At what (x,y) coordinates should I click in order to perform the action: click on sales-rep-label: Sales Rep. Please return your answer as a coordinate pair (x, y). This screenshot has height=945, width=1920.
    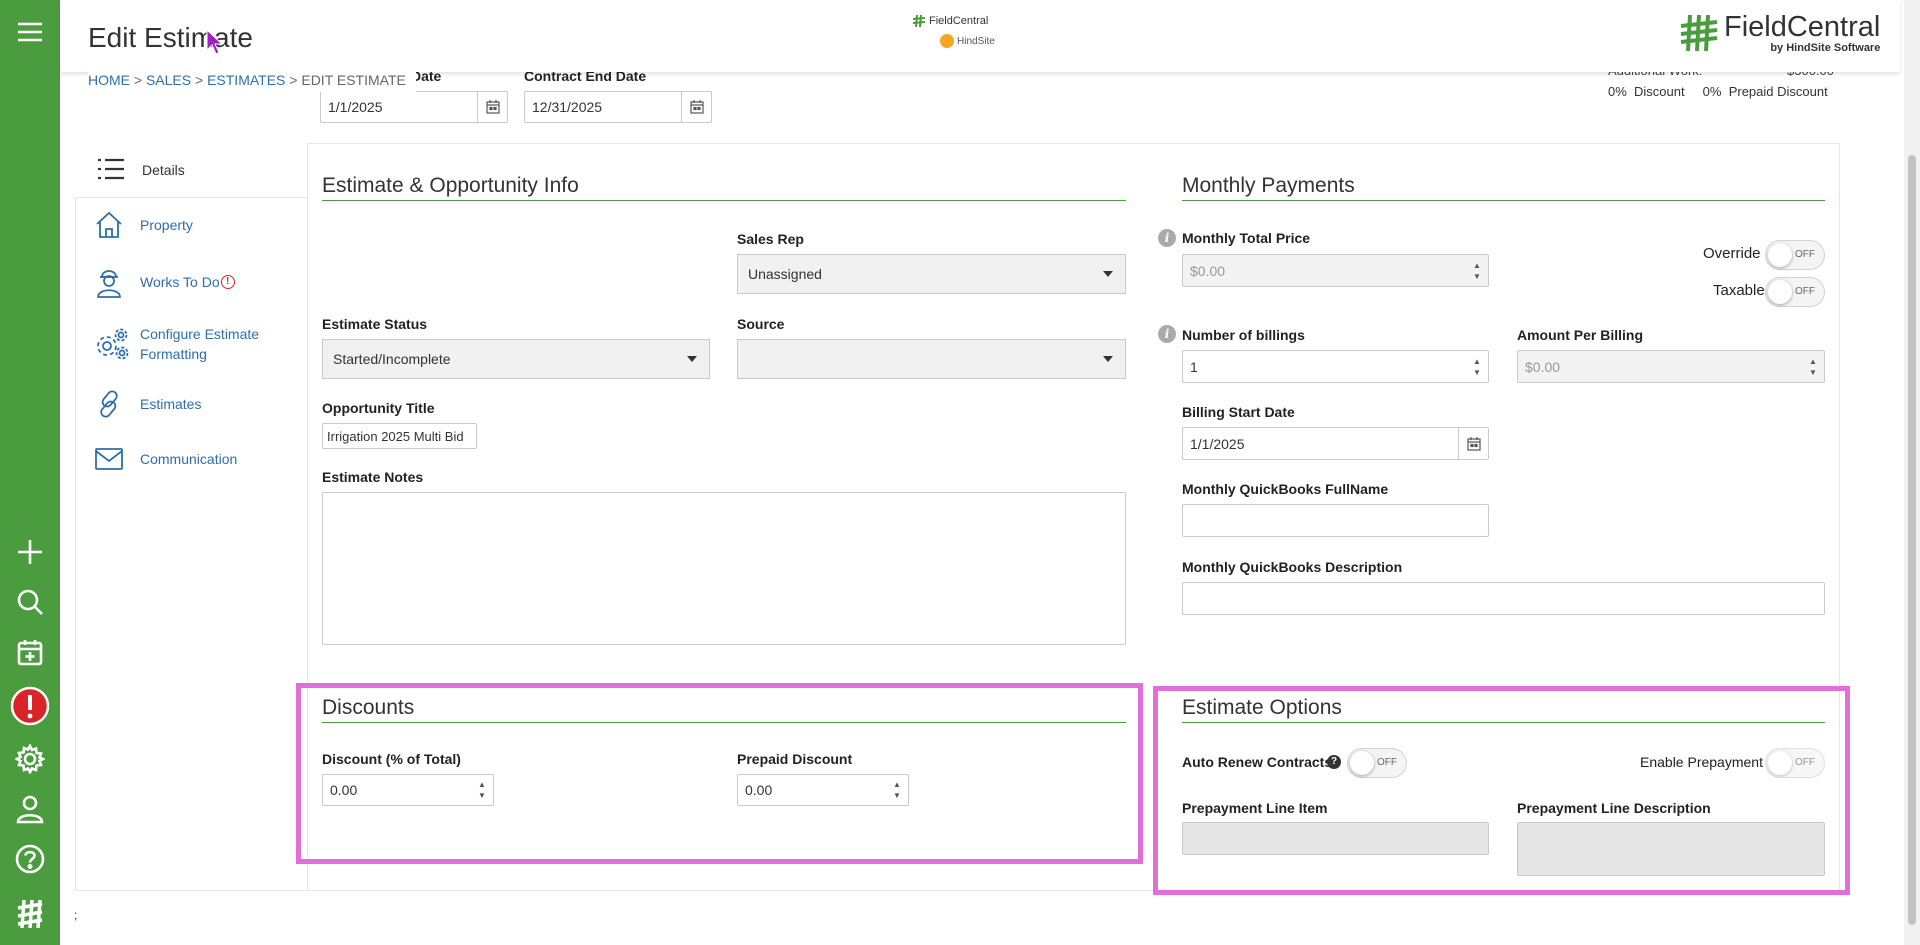
    Looking at the image, I should click on (770, 239).